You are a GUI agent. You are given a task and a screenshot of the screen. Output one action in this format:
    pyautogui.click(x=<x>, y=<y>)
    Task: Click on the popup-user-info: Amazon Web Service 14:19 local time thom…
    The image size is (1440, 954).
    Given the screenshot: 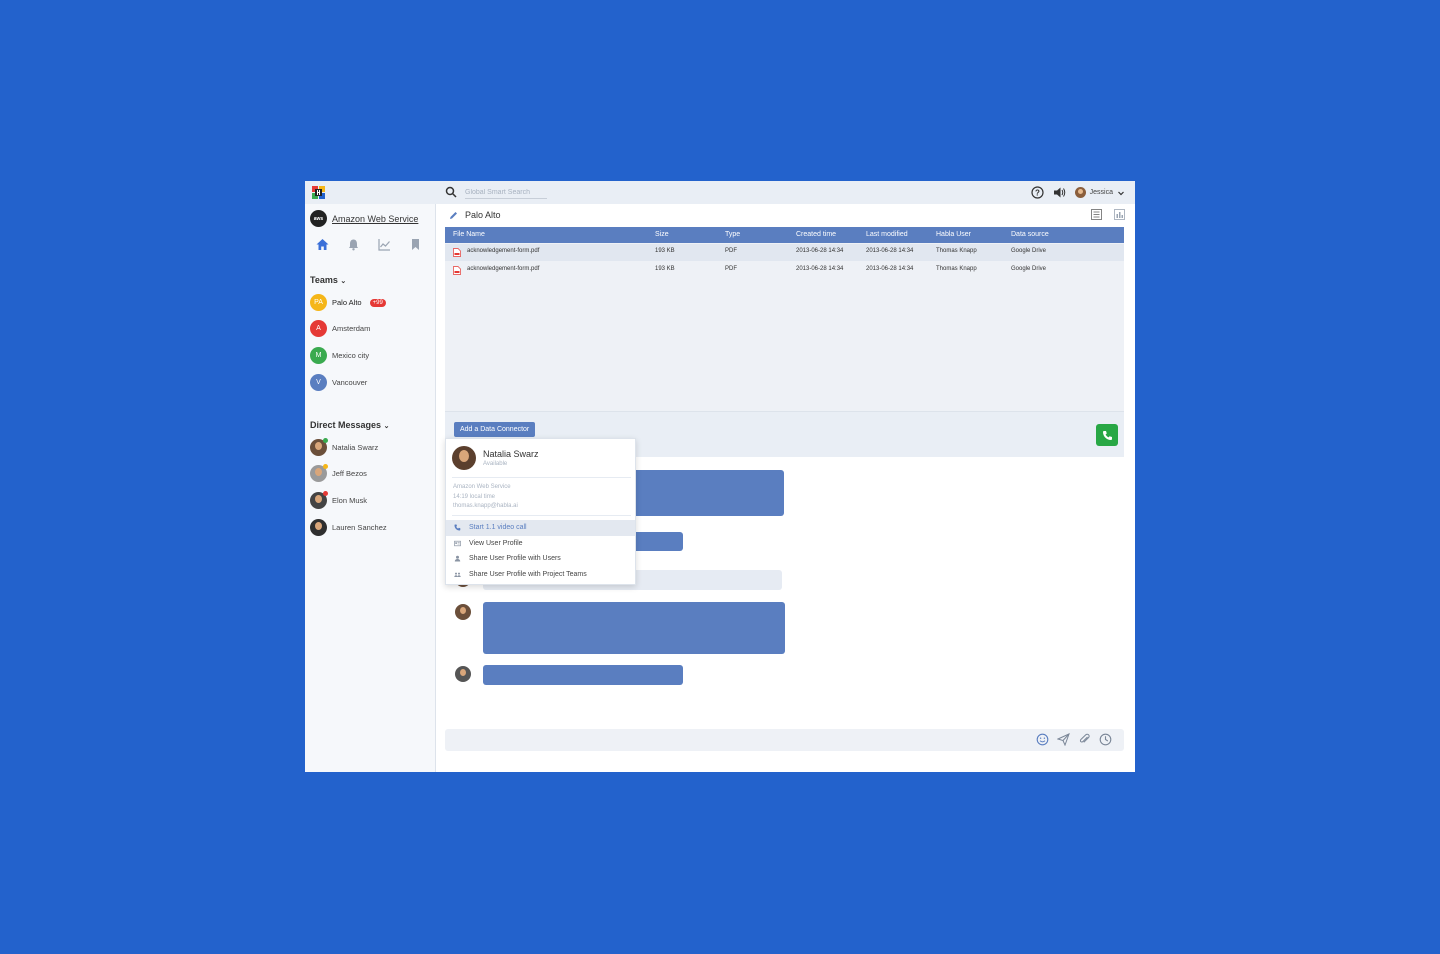 What is the action you would take?
    pyautogui.click(x=485, y=497)
    